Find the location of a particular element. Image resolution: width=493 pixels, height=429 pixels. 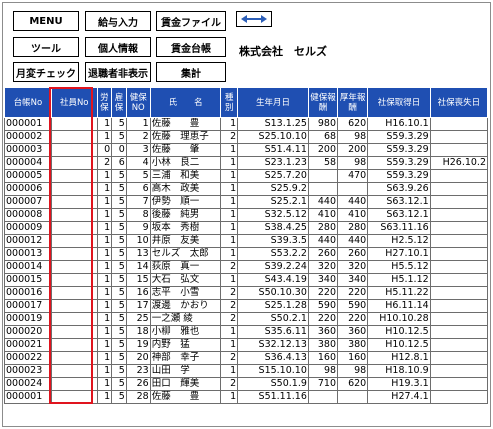

cell-ledger-no: 000002 is located at coordinates (28, 137).